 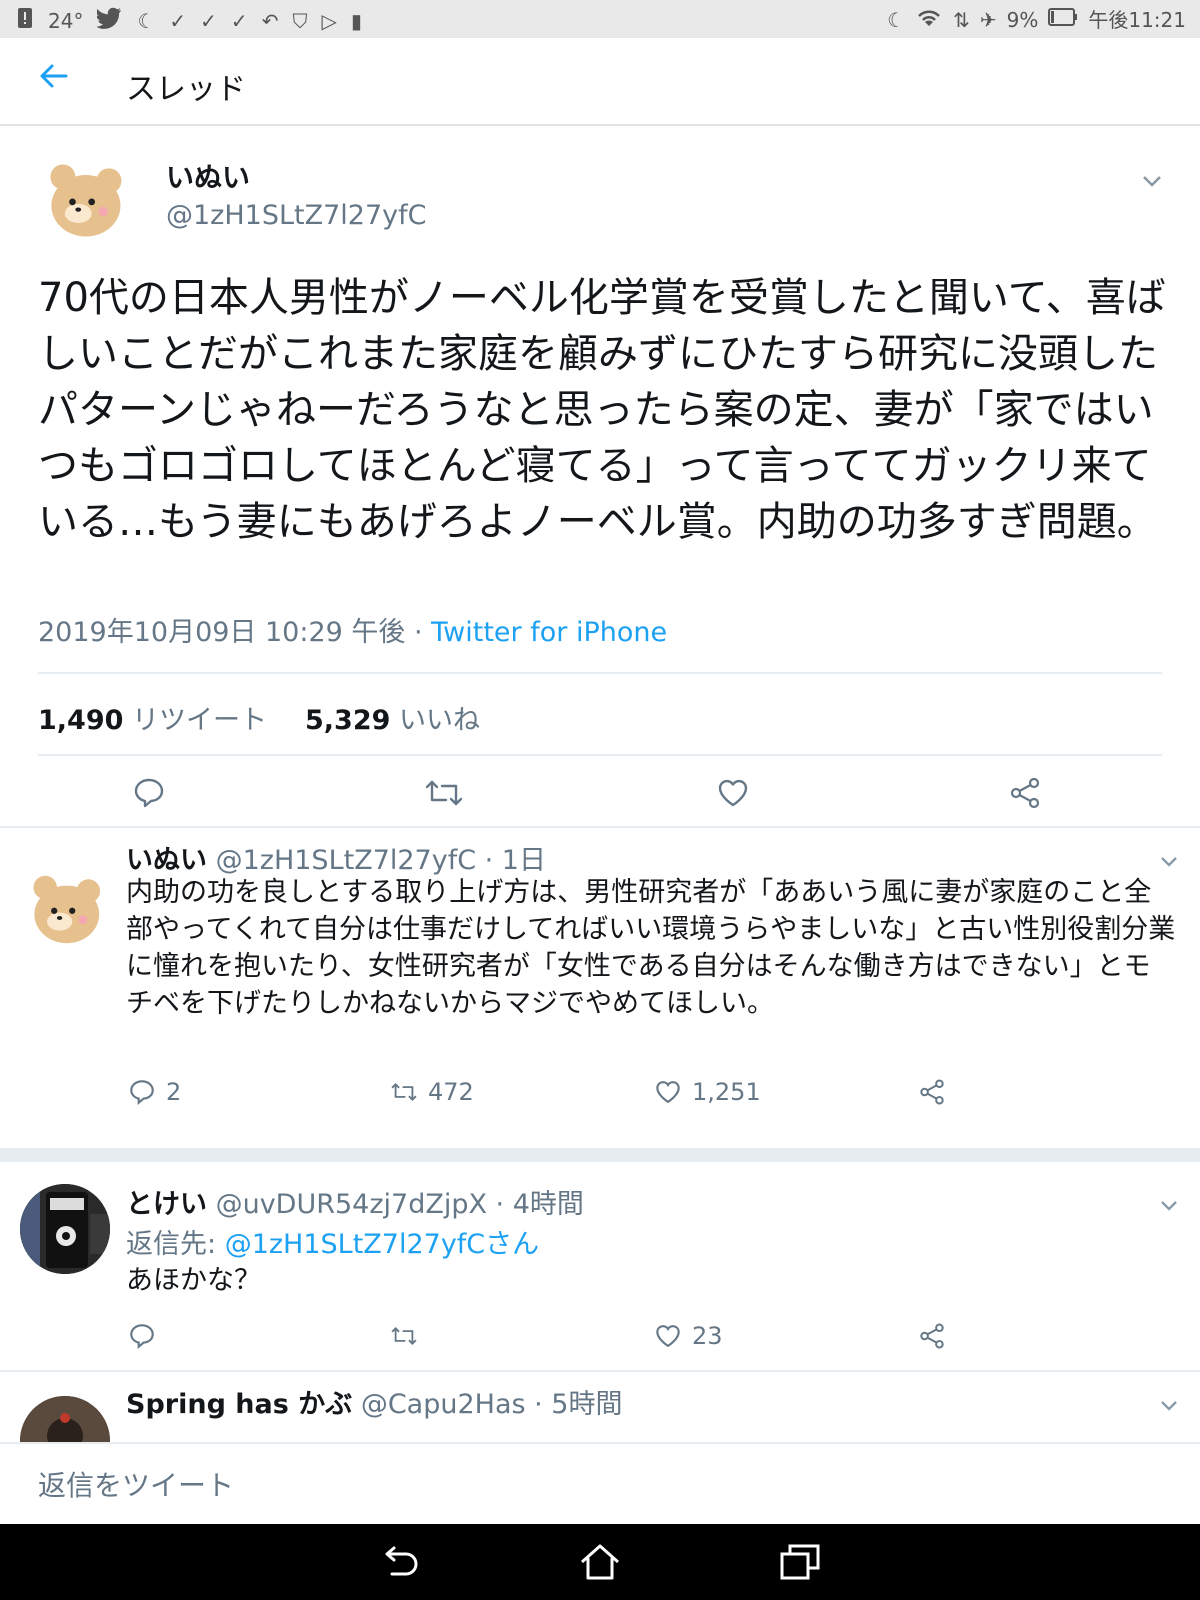 What do you see at coordinates (136, 1484) in the screenshot?
I see `reply-input: 返信をツイート` at bounding box center [136, 1484].